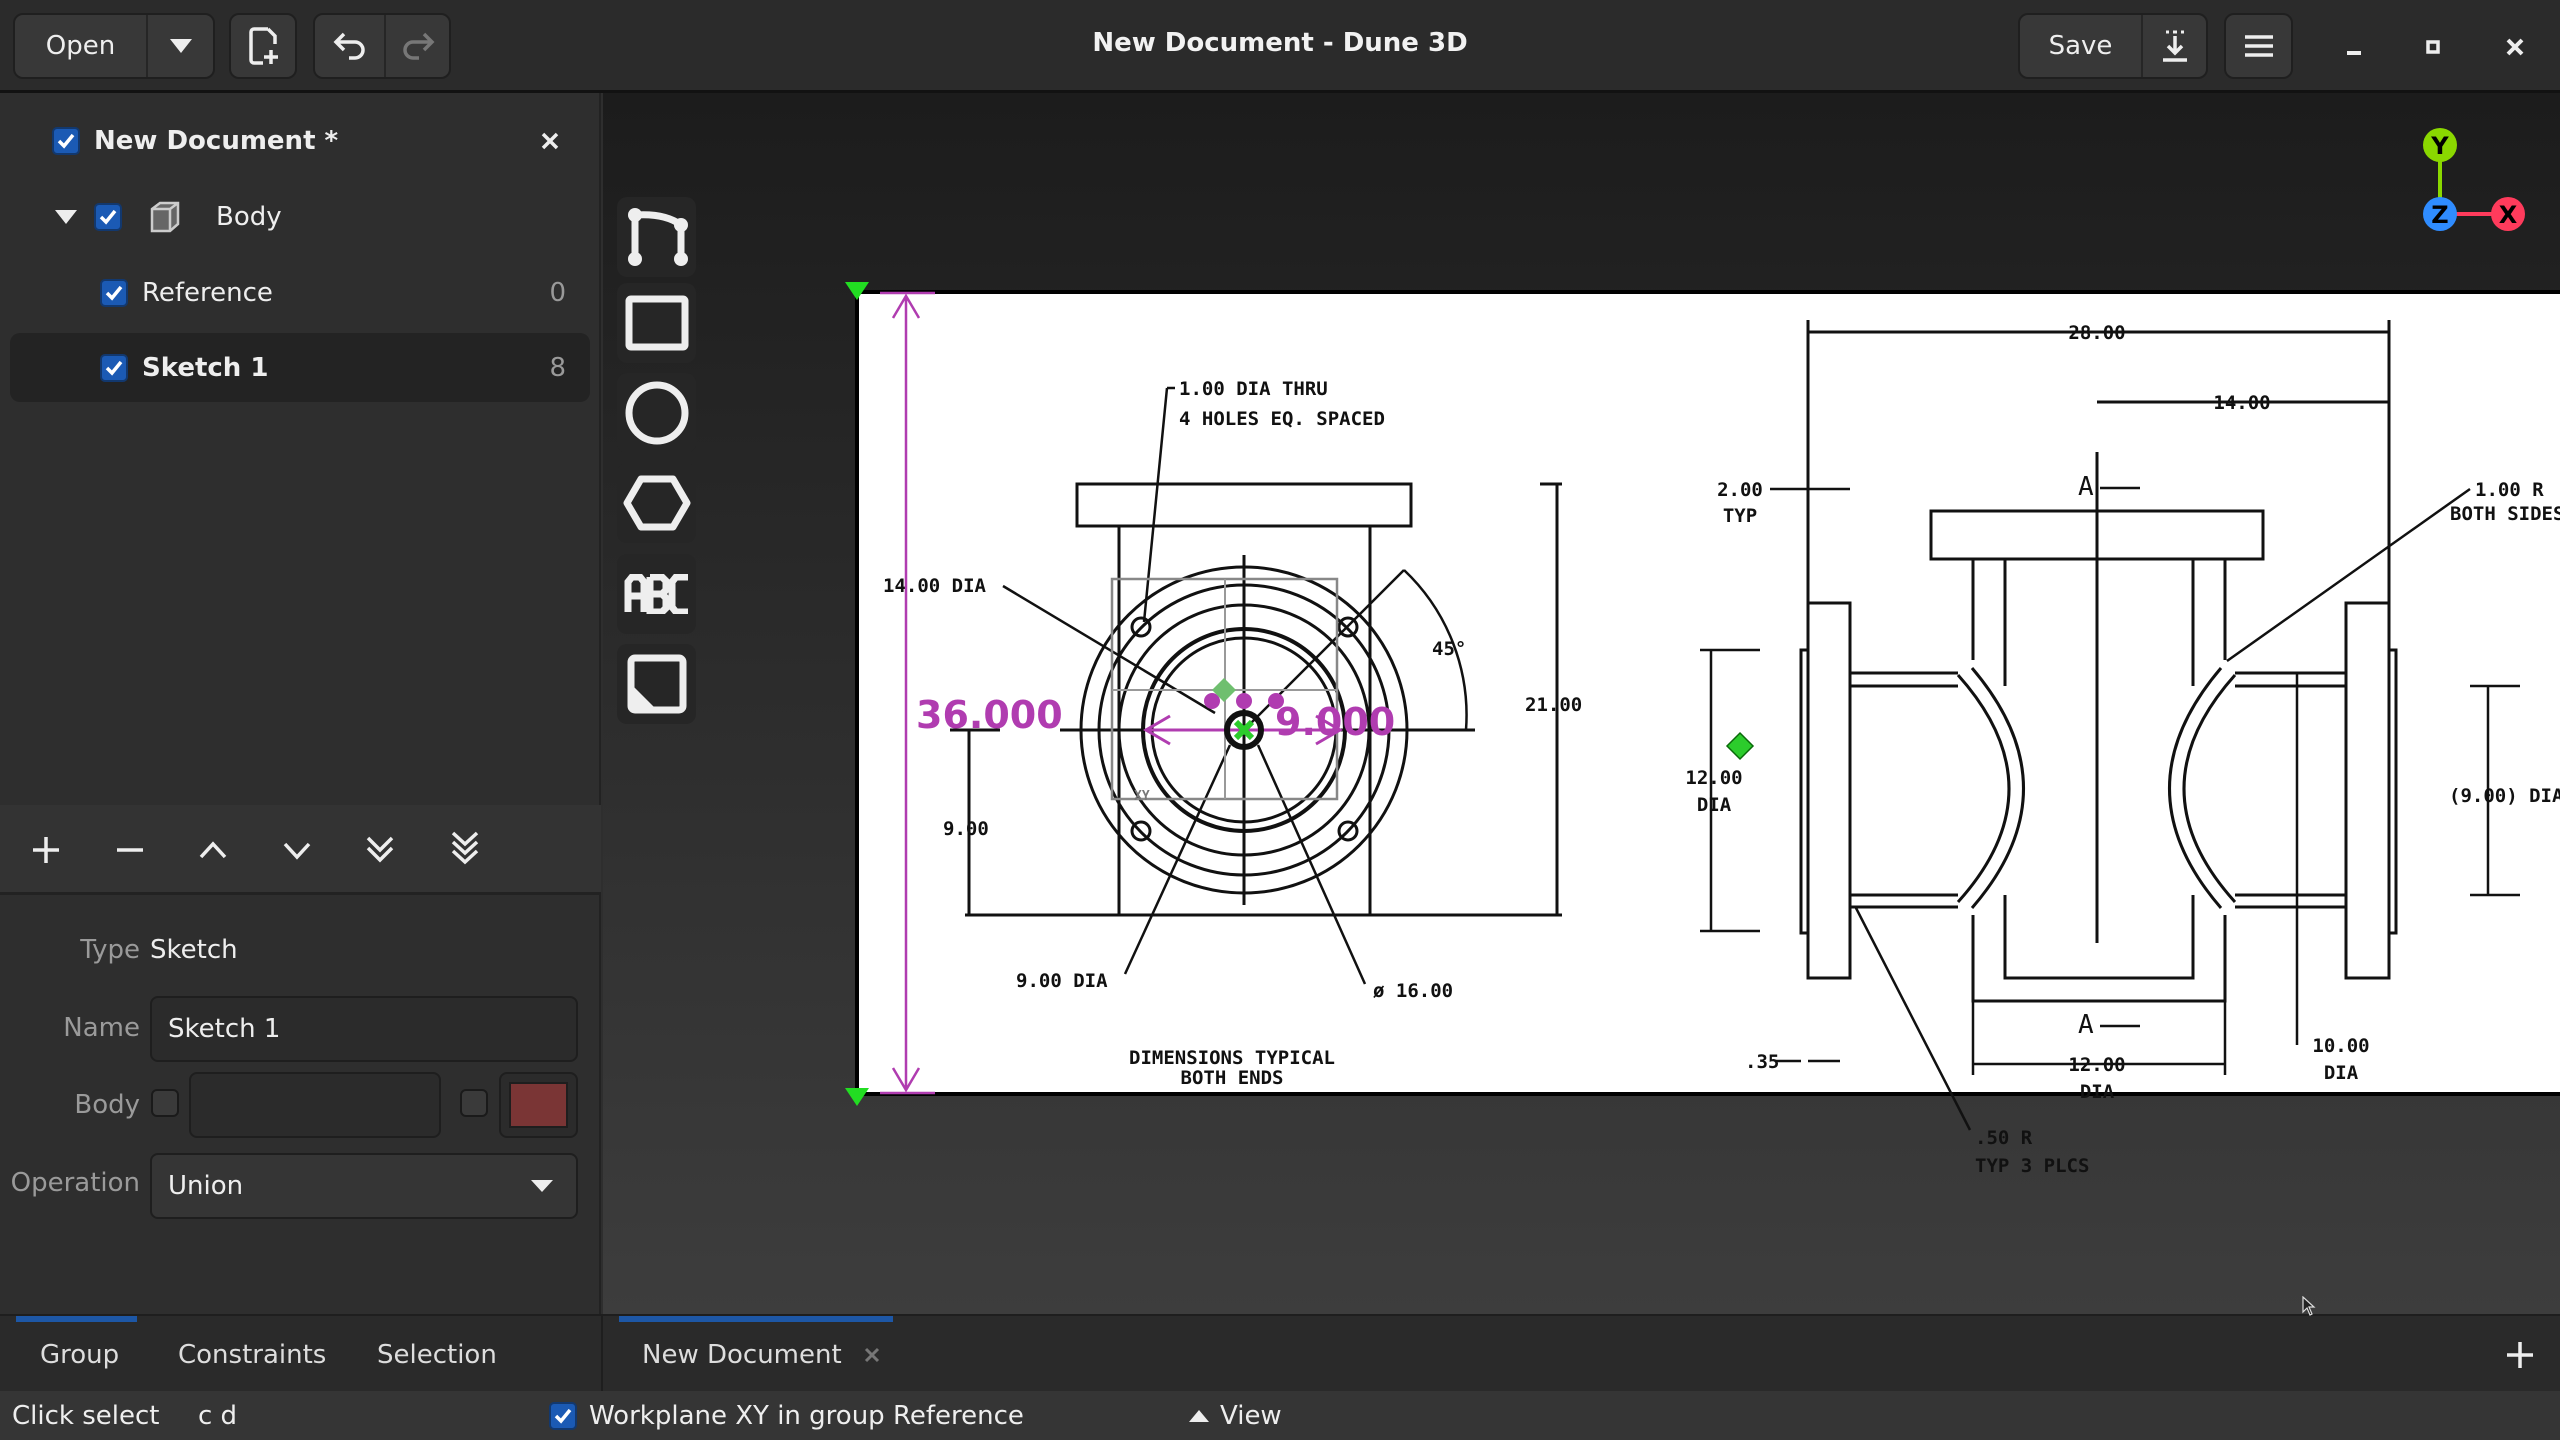  I want to click on drawing-label: 4 HOLES EQ. SPACED, so click(1282, 419).